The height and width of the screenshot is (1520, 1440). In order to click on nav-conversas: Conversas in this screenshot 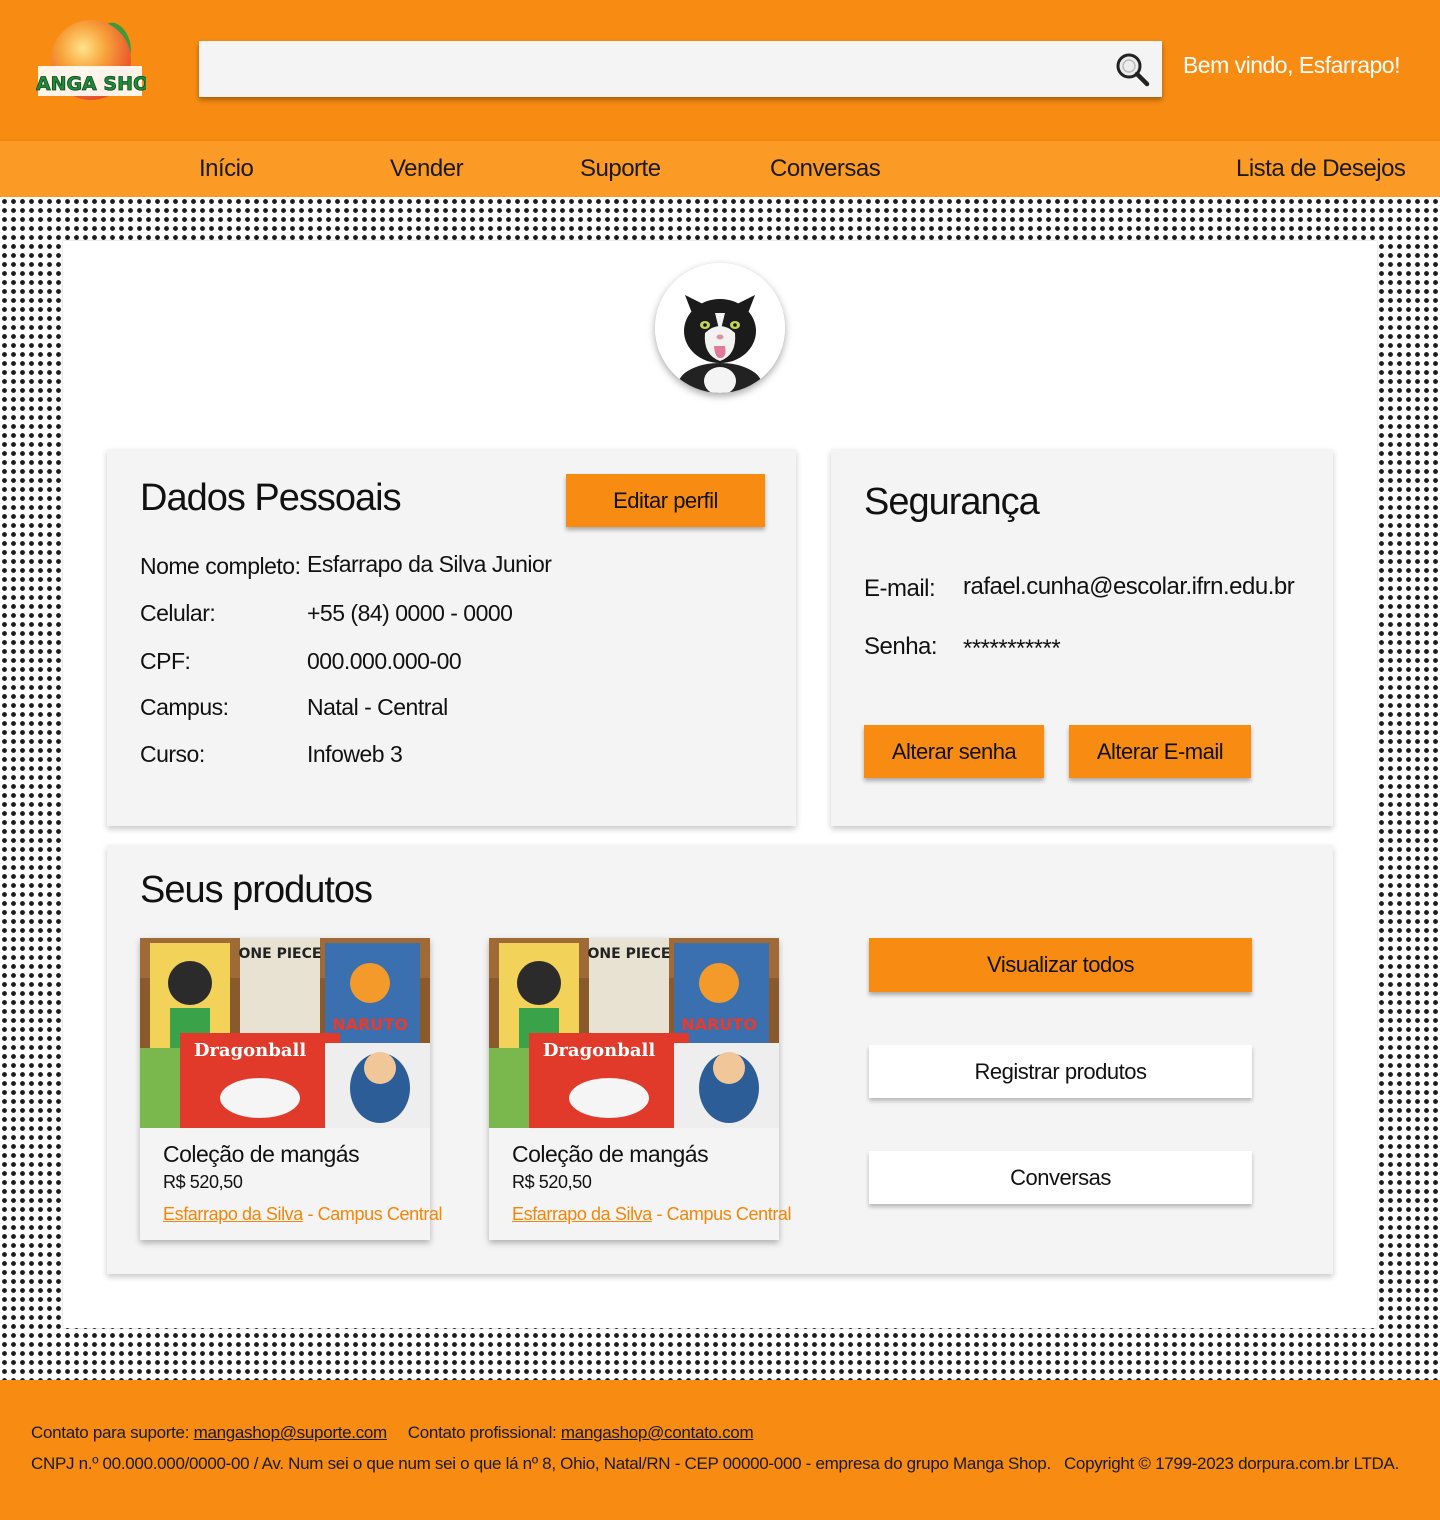, I will do `click(825, 169)`.